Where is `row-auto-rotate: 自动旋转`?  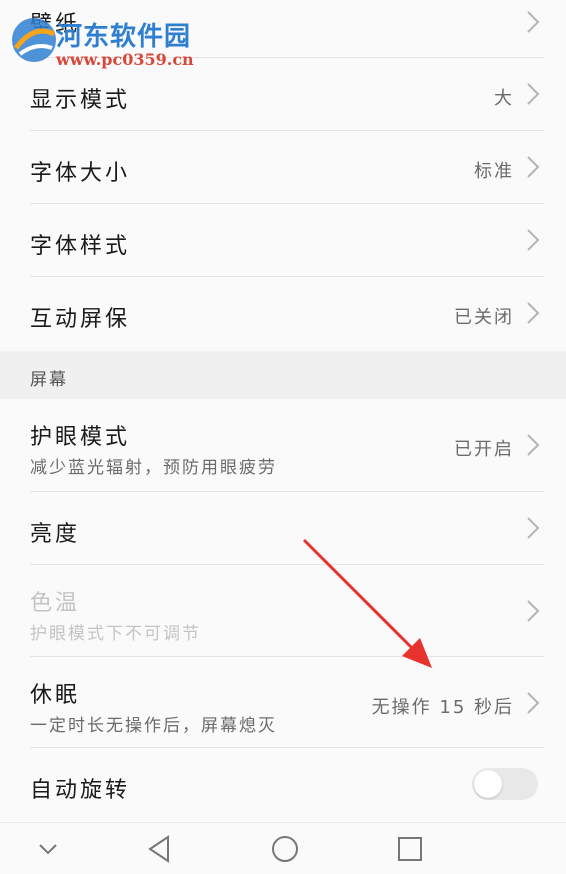 row-auto-rotate: 自动旋转 is located at coordinates (283, 785).